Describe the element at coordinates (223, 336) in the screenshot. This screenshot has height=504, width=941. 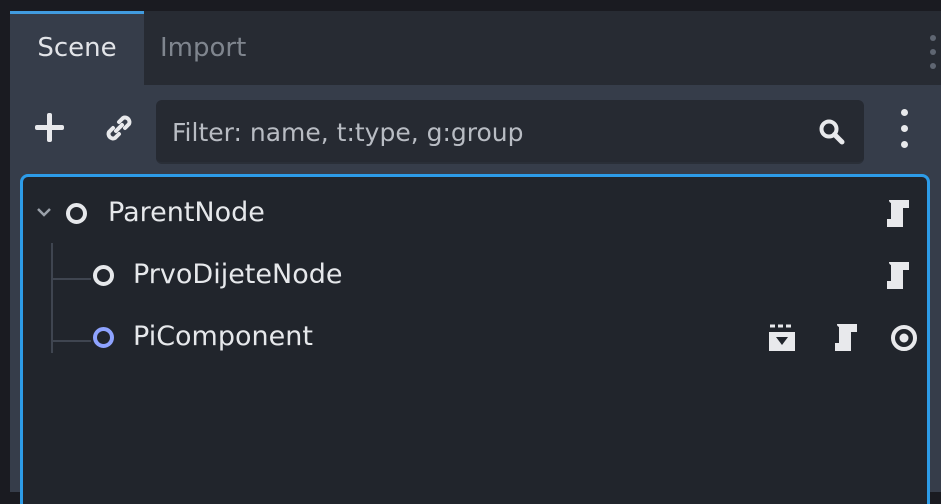
I see `node-label: PiComponent` at that location.